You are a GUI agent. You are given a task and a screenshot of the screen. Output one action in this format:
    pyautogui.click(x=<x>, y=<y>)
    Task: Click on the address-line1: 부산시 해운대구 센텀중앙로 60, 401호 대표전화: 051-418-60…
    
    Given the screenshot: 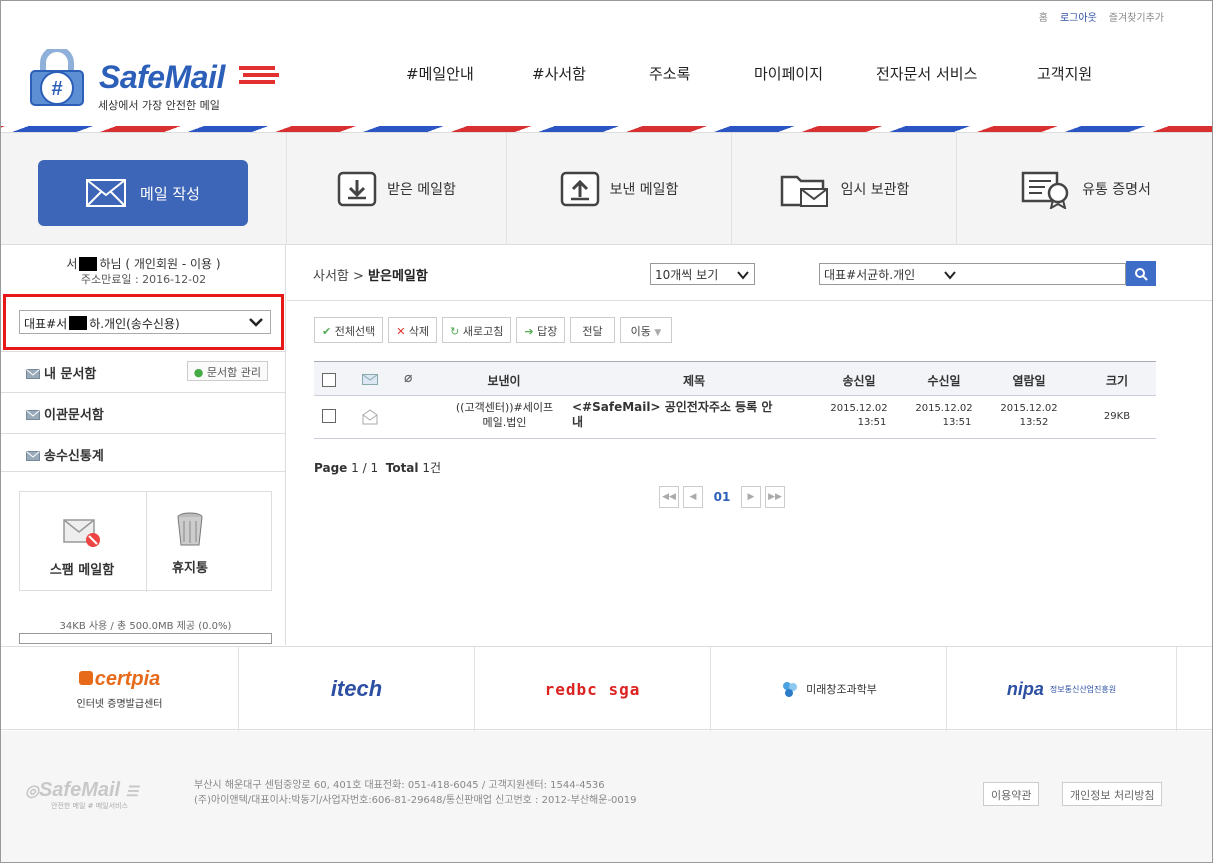 What is the action you would take?
    pyautogui.click(x=399, y=785)
    